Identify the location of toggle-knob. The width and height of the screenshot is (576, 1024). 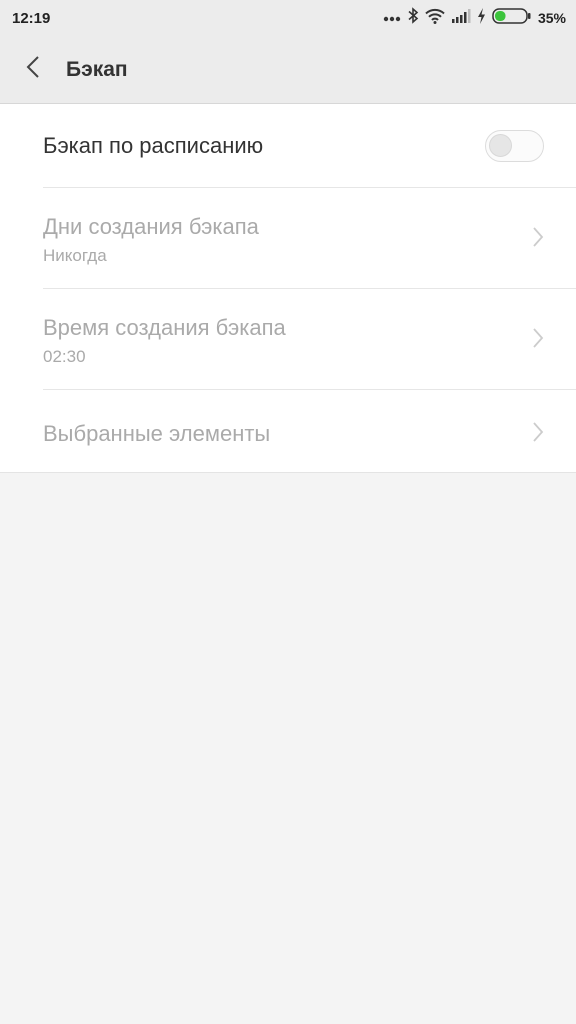
(500, 145).